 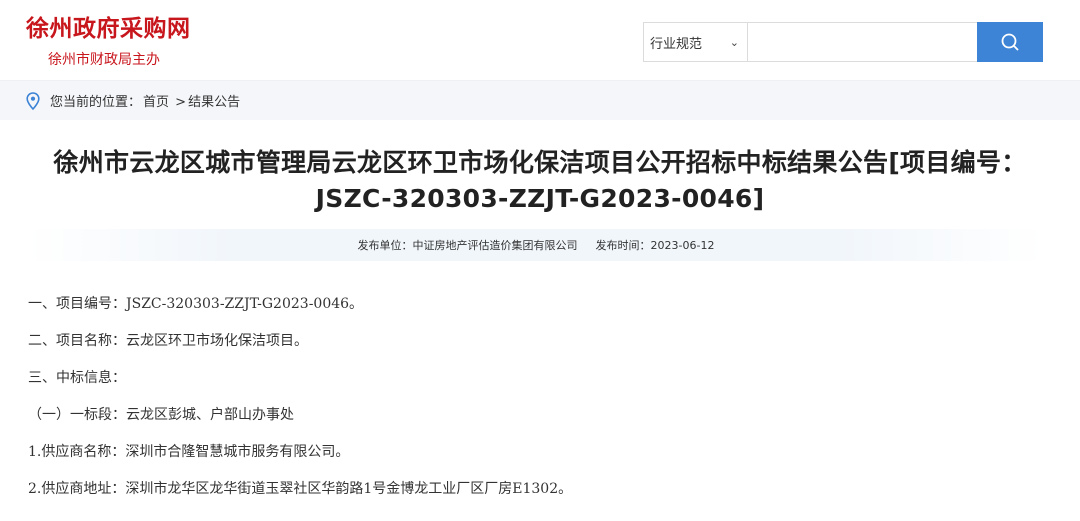 I want to click on paragraph: 二、项目名称：云龙区环卫市场化保洁项目。, so click(x=168, y=341).